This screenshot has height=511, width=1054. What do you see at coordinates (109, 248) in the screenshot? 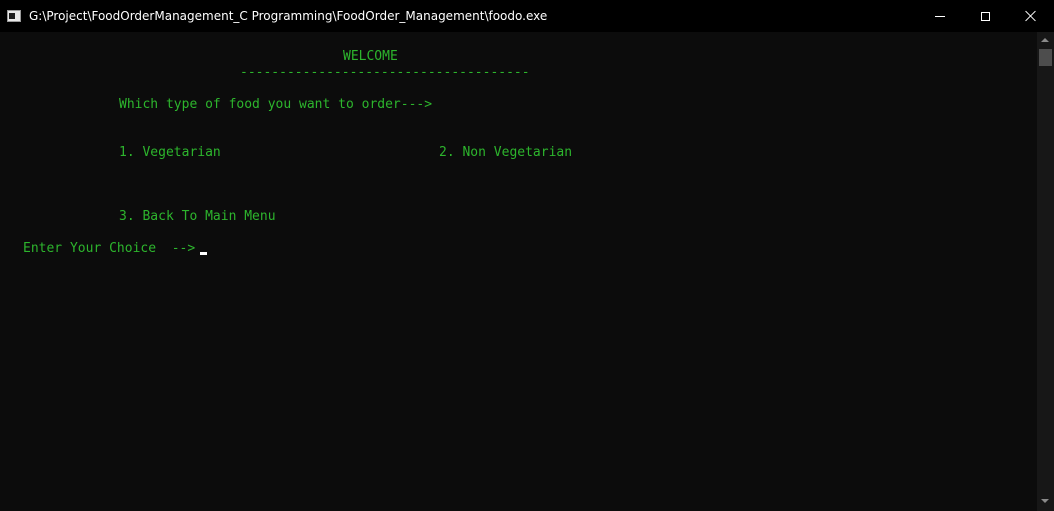
I see `choice-input-prompt: Enter Your Choice -->` at bounding box center [109, 248].